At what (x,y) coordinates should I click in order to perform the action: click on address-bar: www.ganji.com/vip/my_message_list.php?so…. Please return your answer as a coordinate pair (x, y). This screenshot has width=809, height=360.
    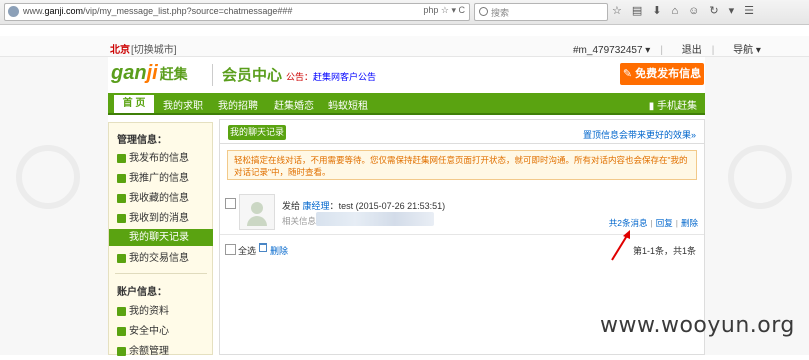
    Looking at the image, I should click on (237, 12).